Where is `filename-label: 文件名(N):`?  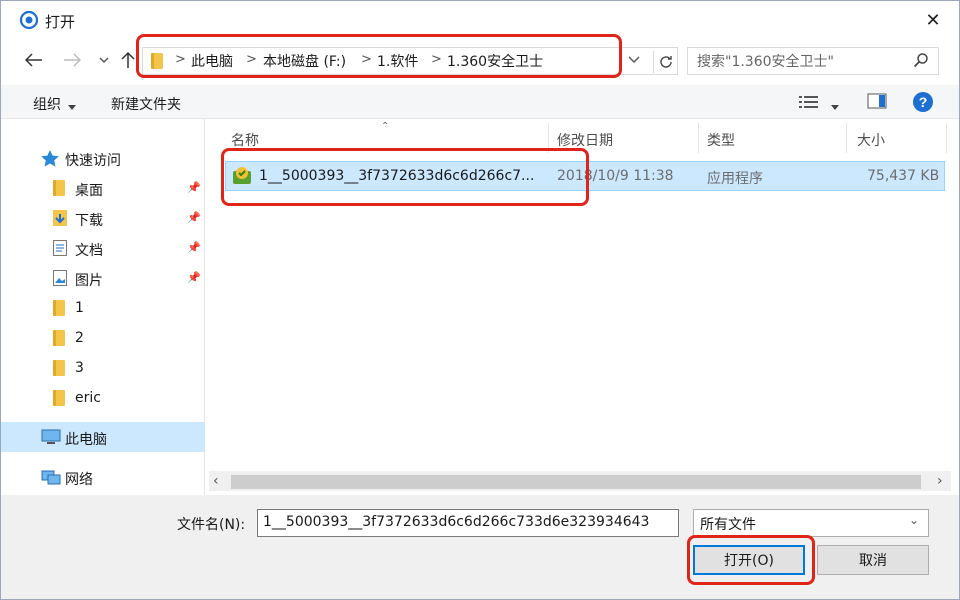
filename-label: 文件名(N): is located at coordinates (211, 525).